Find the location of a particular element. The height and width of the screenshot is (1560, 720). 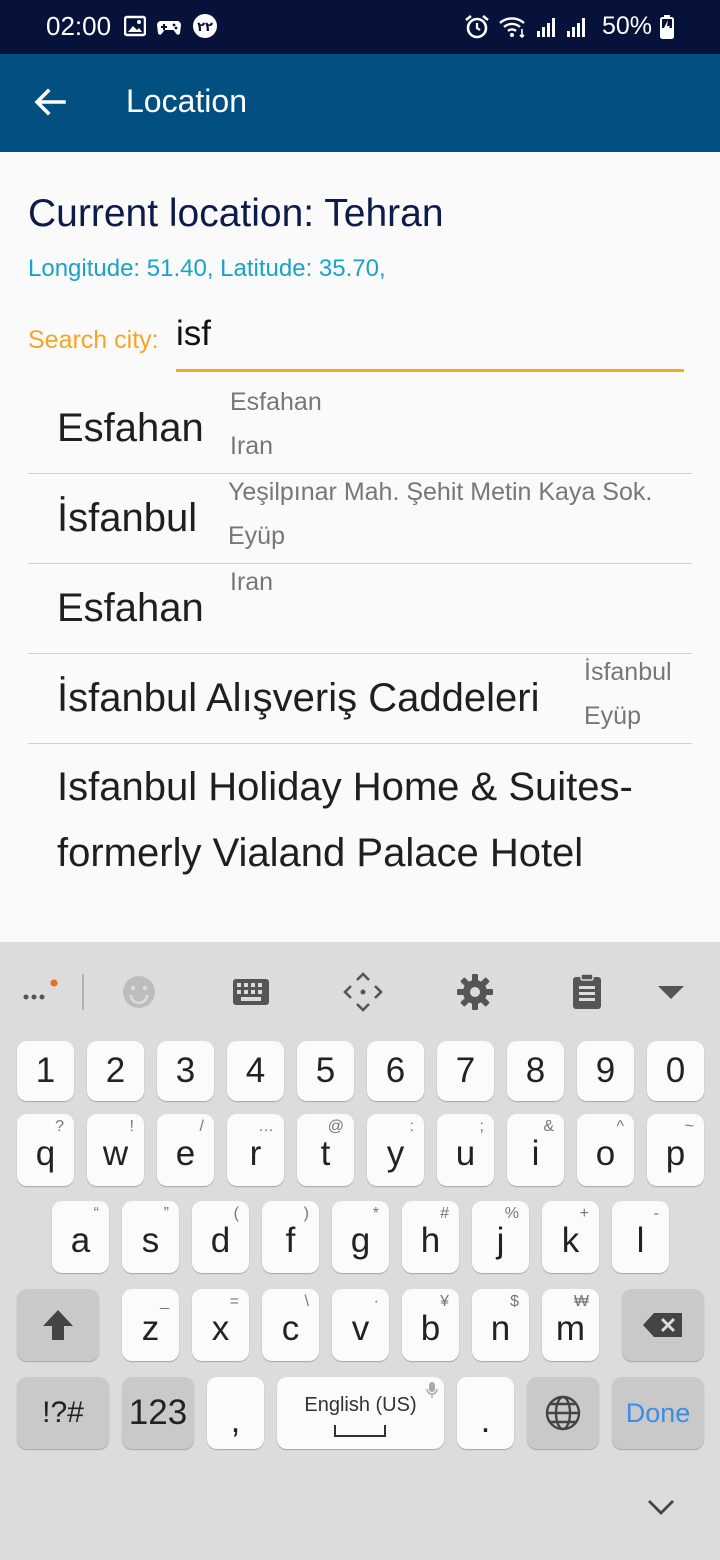

result-name: İsfanbul Alışveriş Caddeleri is located at coordinates (298, 698).